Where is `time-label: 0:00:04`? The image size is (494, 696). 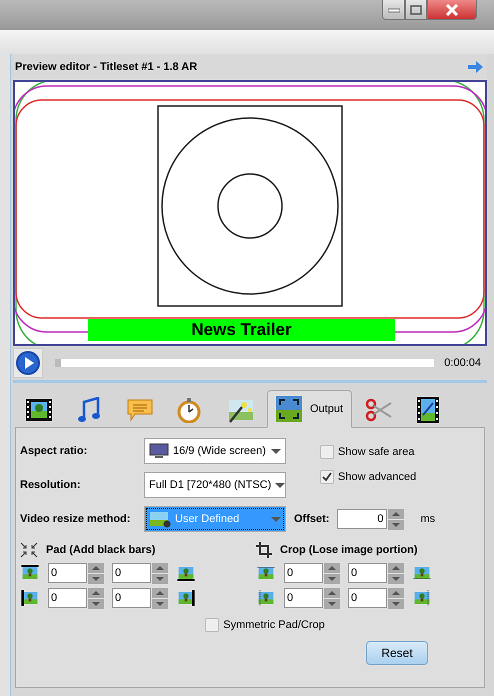 time-label: 0:00:04 is located at coordinates (462, 363).